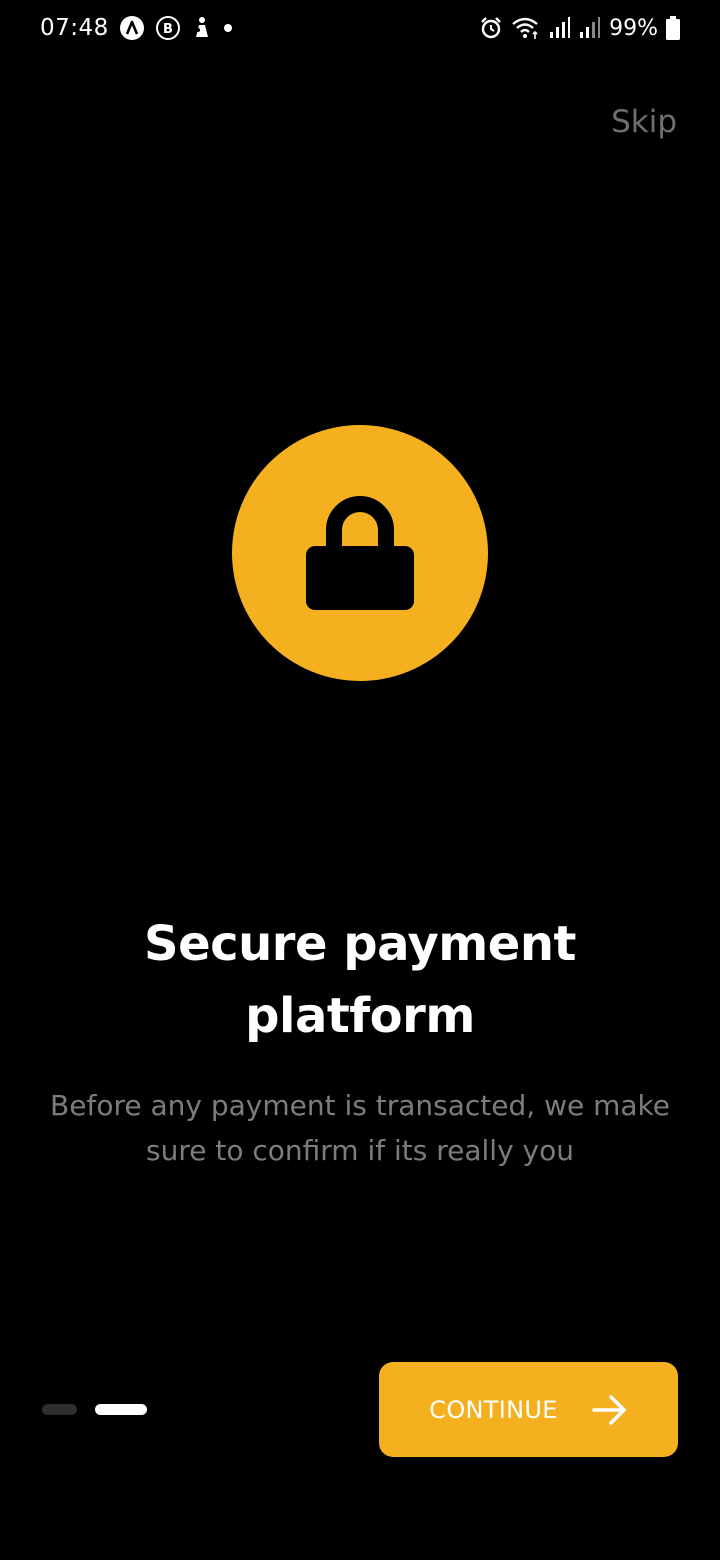 The image size is (720, 1560). What do you see at coordinates (132, 28) in the screenshot?
I see `a-circle-icon` at bounding box center [132, 28].